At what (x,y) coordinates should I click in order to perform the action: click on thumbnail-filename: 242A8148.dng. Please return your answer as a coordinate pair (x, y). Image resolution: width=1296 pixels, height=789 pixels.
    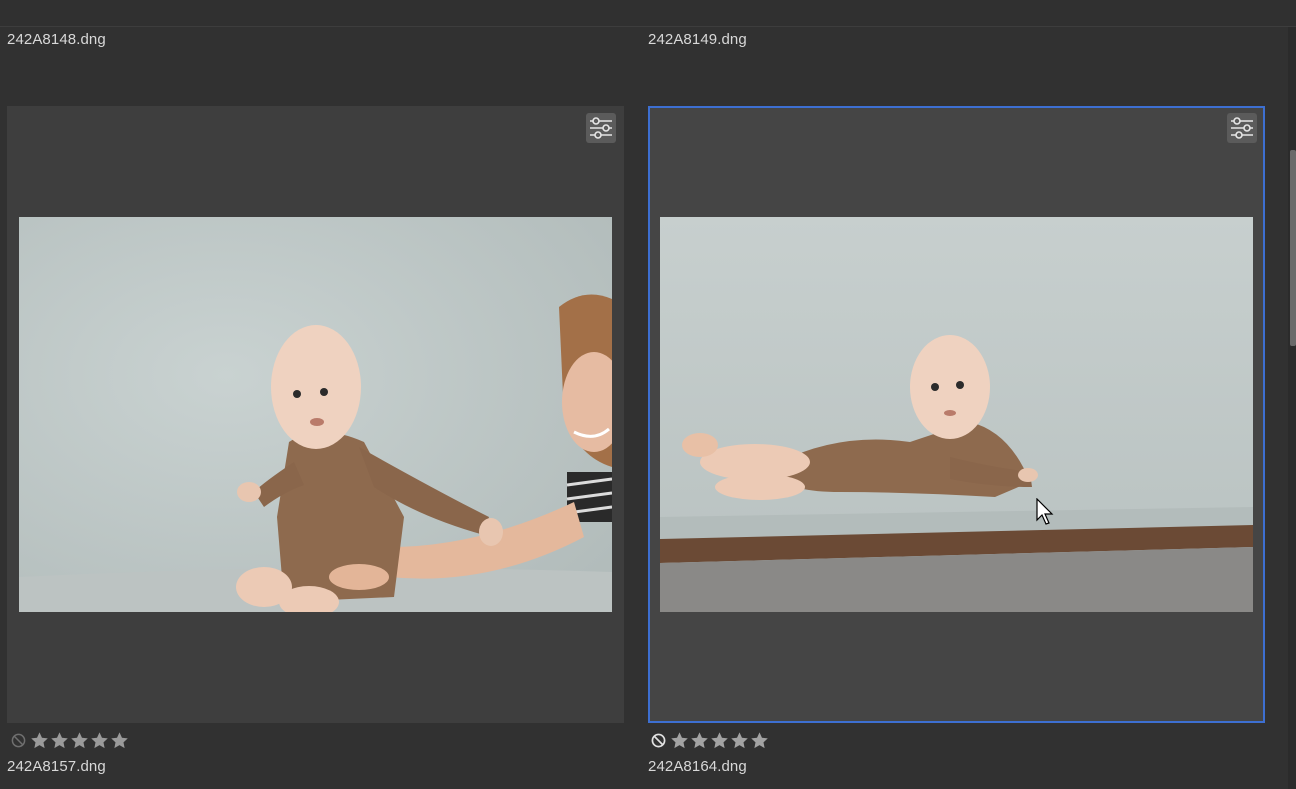
    Looking at the image, I should click on (56, 39).